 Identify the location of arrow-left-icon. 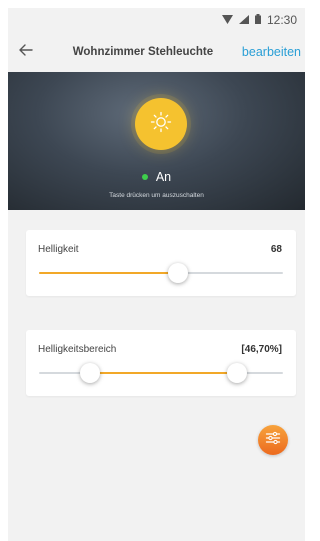
(26, 52).